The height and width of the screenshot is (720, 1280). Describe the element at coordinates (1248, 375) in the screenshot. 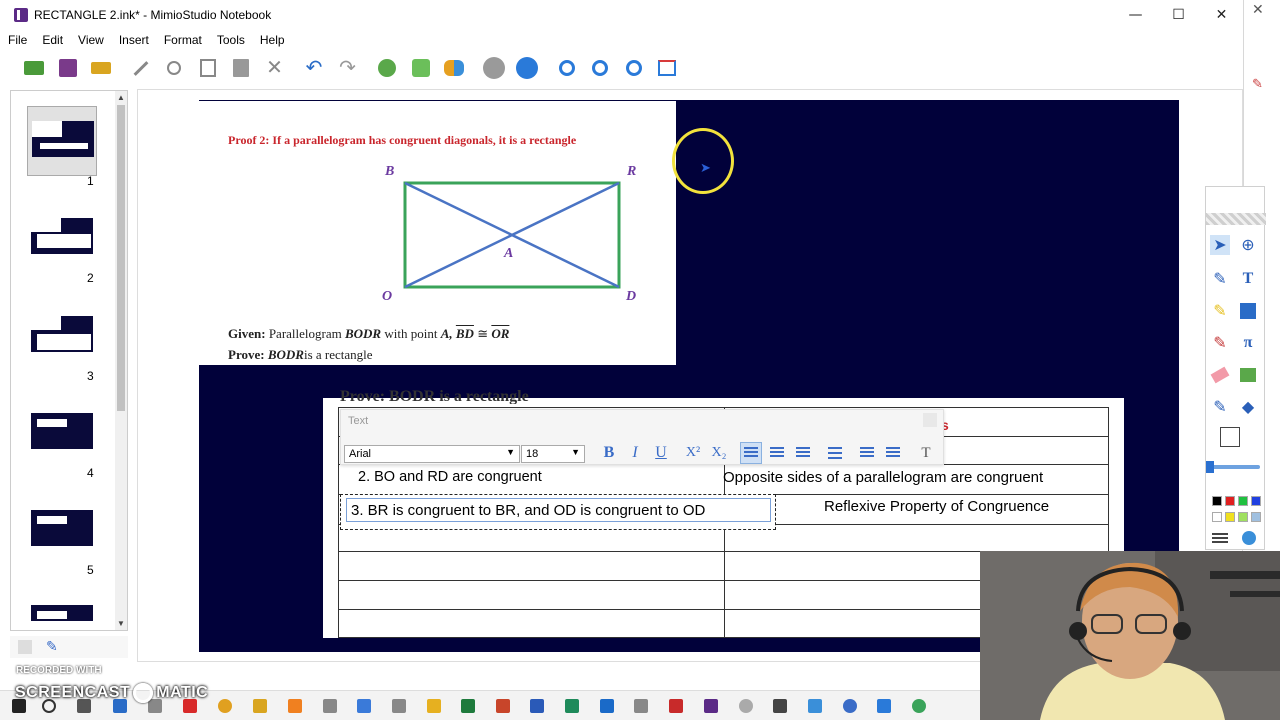

I see `image-tool-icon` at that location.